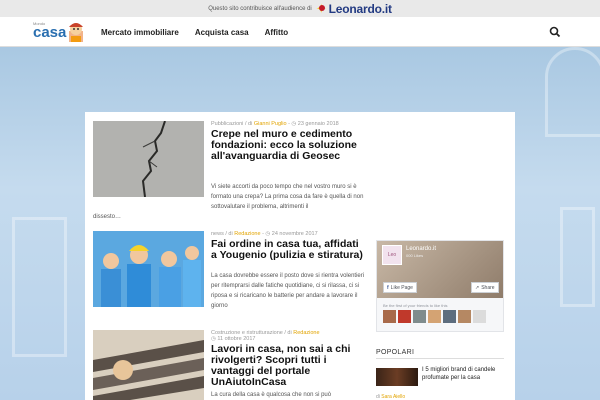 This screenshot has width=600, height=400. What do you see at coordinates (233, 339) in the screenshot?
I see `post-date: ◷ 11 ottobre 2017` at bounding box center [233, 339].